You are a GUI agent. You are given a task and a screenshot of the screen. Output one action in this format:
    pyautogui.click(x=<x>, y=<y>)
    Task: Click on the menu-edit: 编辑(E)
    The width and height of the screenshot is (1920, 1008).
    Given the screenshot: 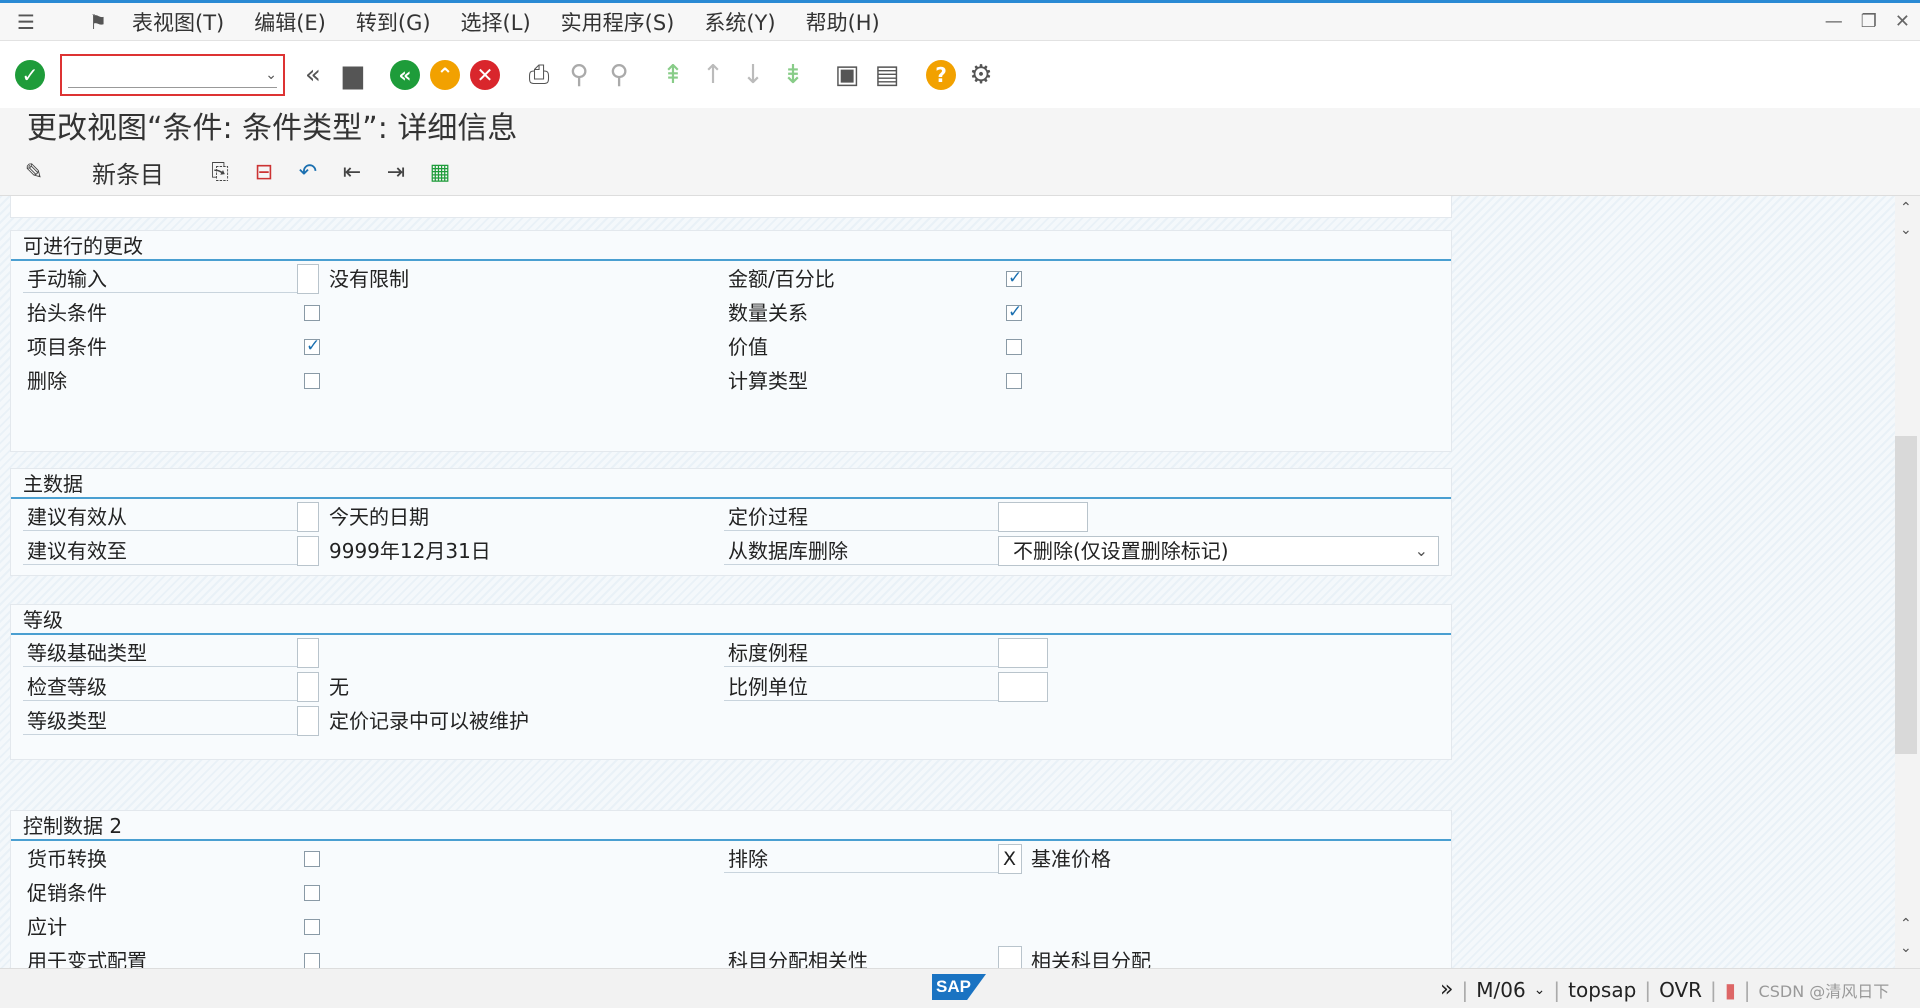 What is the action you would take?
    pyautogui.click(x=290, y=22)
    